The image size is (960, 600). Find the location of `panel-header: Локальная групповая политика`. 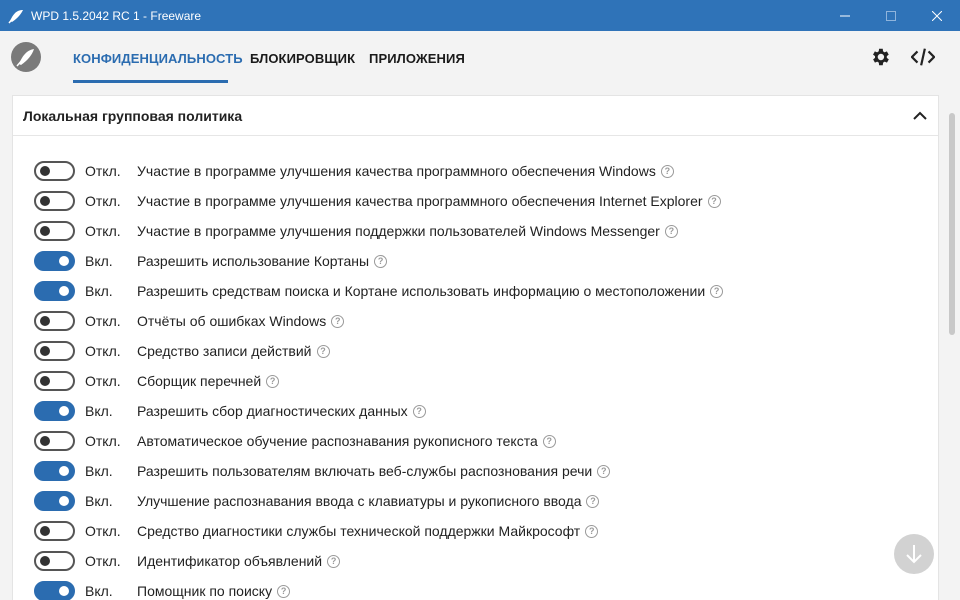

panel-header: Локальная групповая политика is located at coordinates (475, 116).